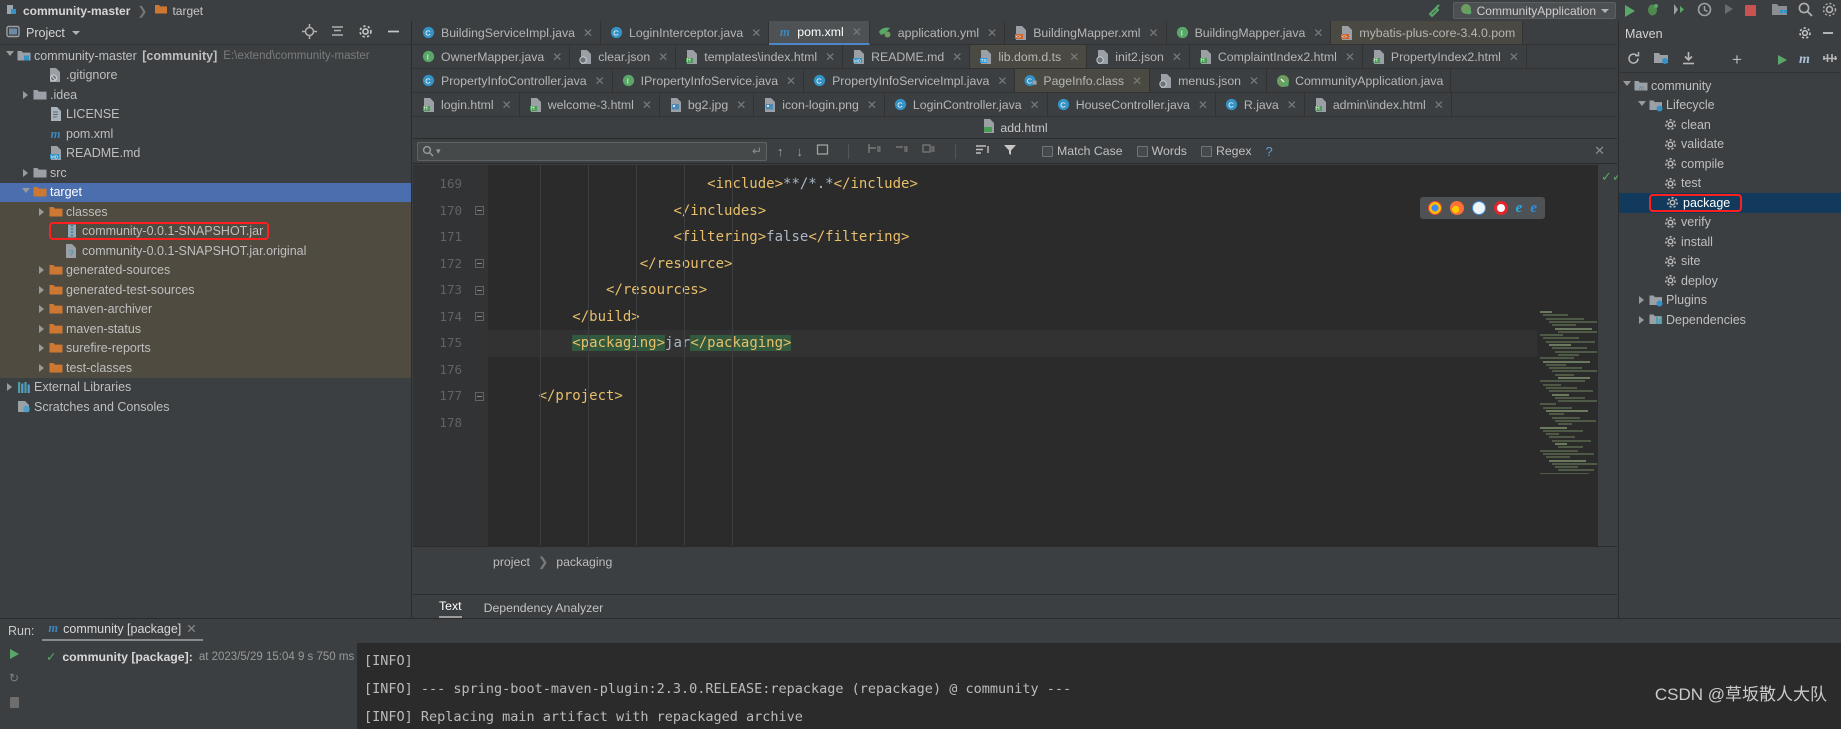 This screenshot has height=729, width=1841. What do you see at coordinates (479, 290) in the screenshot?
I see `fold-marker-icon` at bounding box center [479, 290].